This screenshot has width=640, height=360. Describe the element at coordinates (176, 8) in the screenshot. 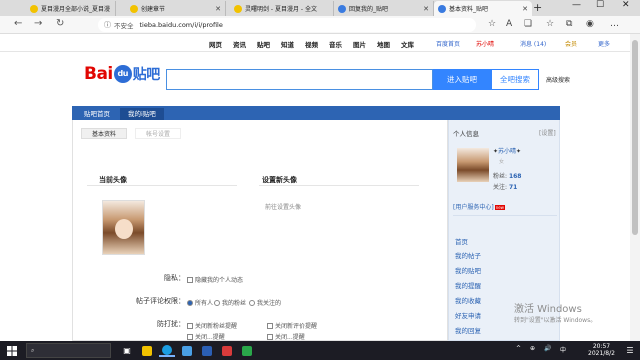

I see `browser-tab: 创建章节 ✕` at that location.